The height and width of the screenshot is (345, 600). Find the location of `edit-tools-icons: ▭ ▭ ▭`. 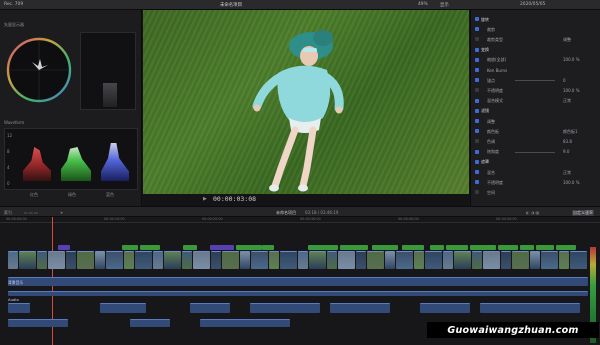

edit-tools-icons: ▭ ▭ ▭ is located at coordinates (31, 212).